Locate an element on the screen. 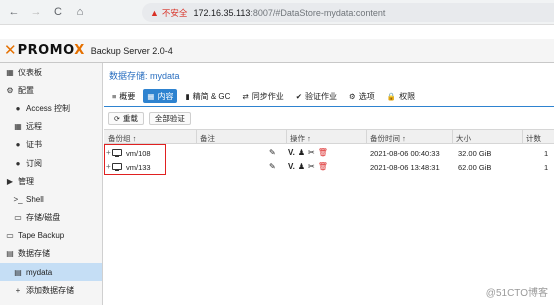 The height and width of the screenshot is (305, 554). tab-content: ▦ 内容 is located at coordinates (160, 96).